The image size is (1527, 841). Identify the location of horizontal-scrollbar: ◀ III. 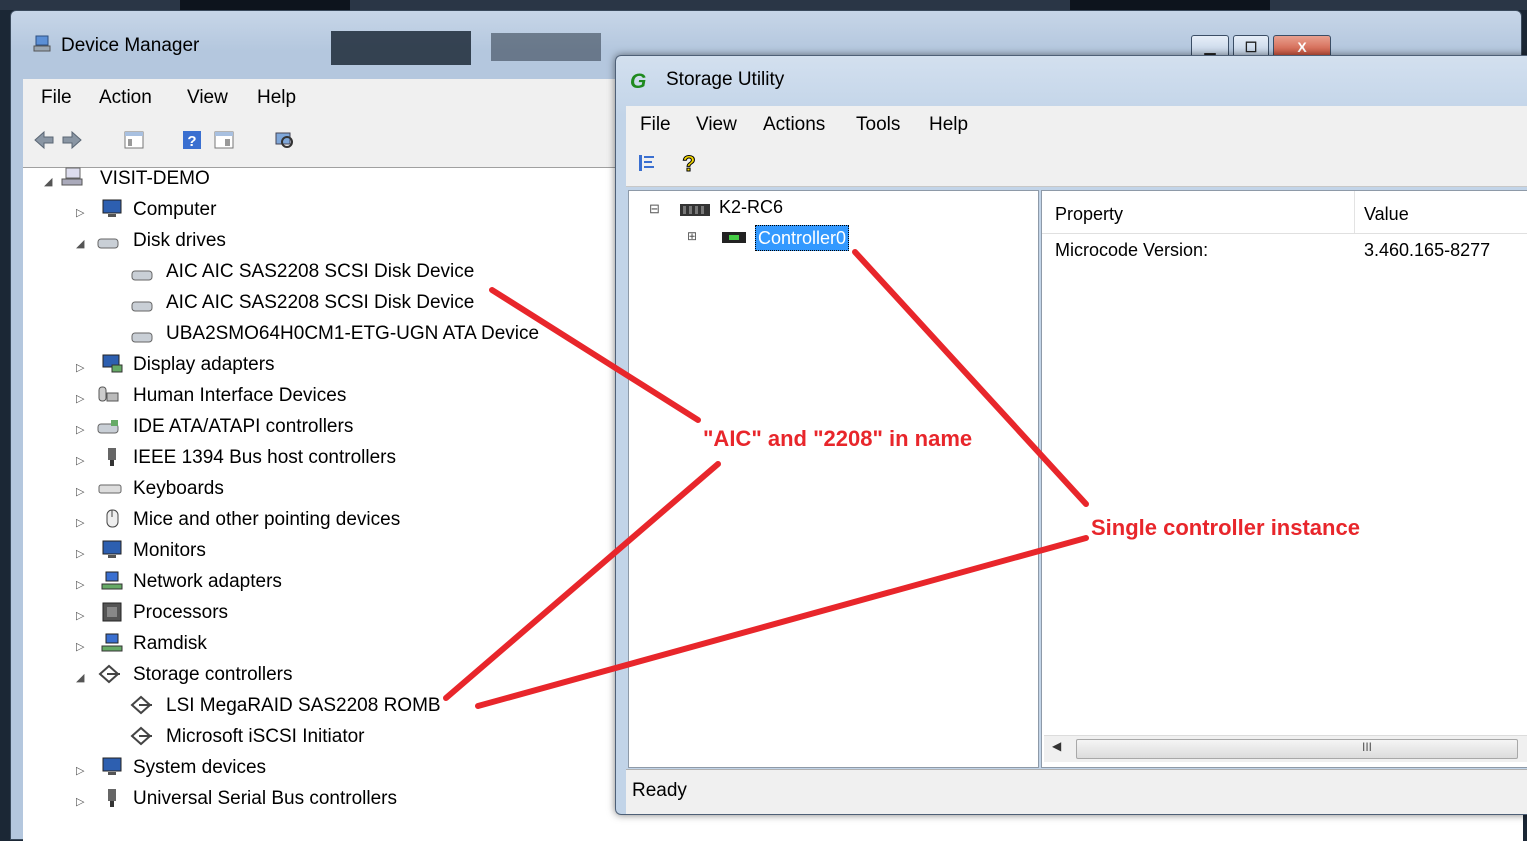
(1285, 748).